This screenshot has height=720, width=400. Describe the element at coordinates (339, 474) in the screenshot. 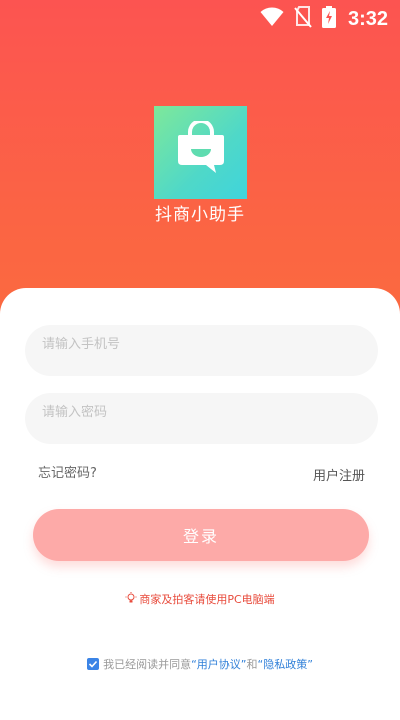

I see `register-link: 用户注册` at that location.